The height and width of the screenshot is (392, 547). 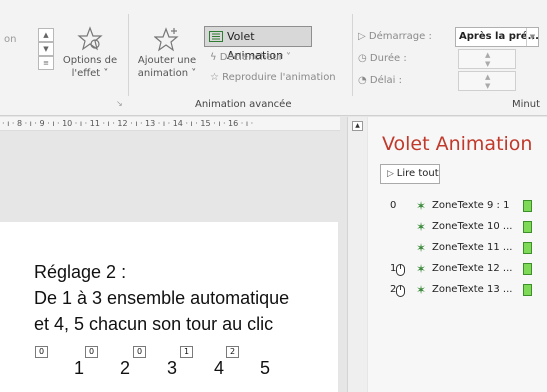 I want to click on trigger-label: Déclencheur ˅, so click(x=255, y=57).